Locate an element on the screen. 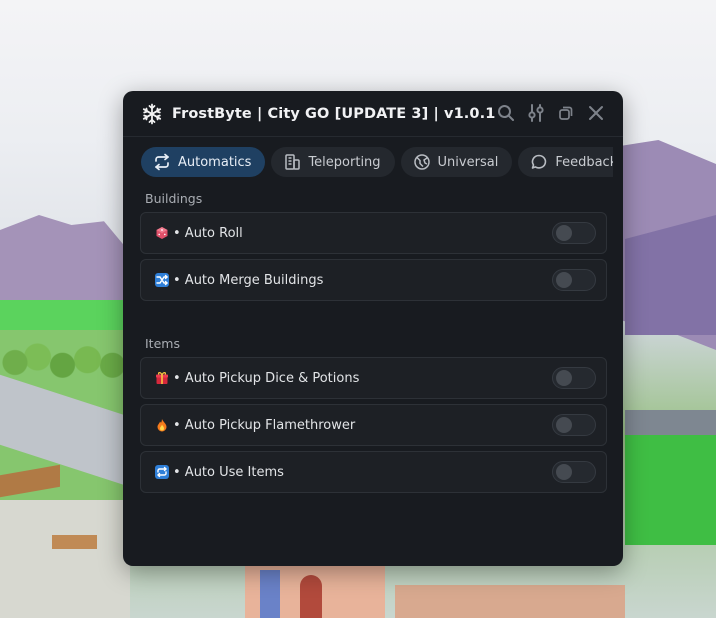 The height and width of the screenshot is (618, 716). gift-icon is located at coordinates (162, 378).